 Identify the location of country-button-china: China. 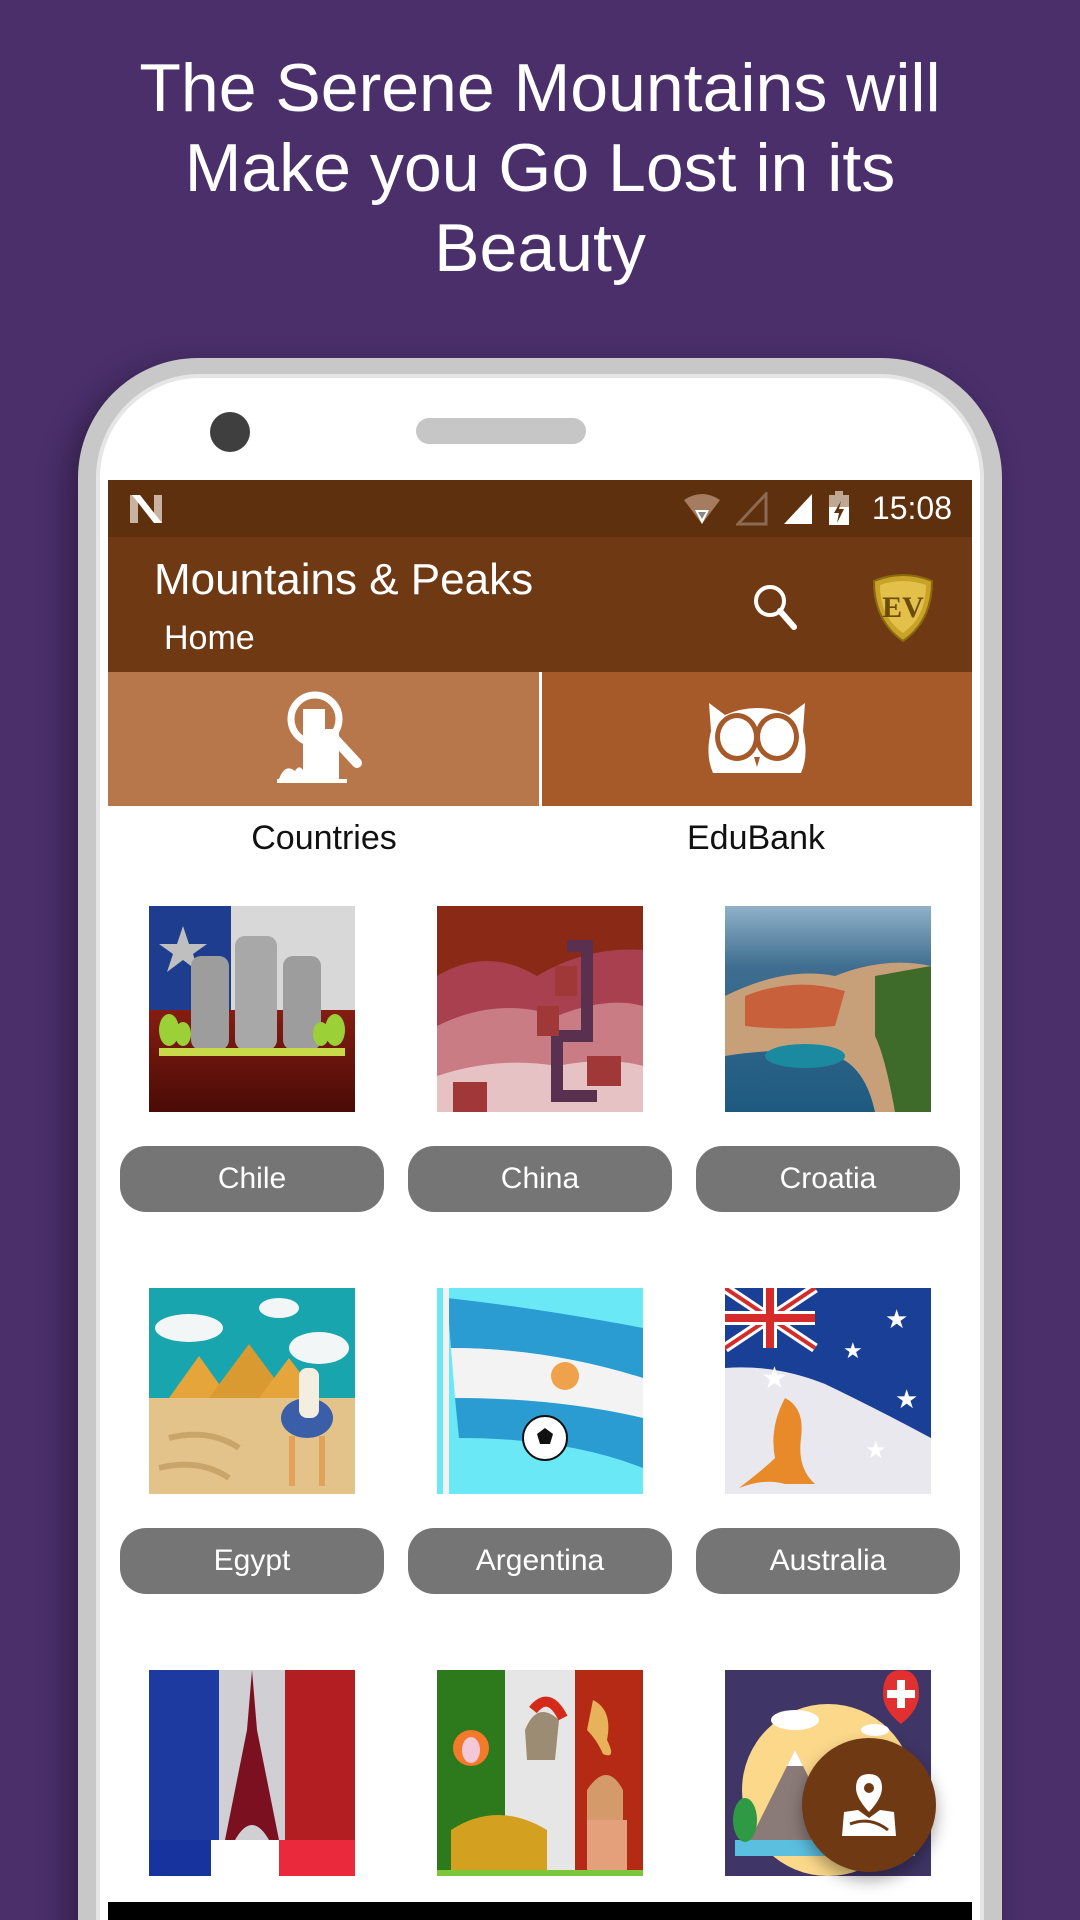
(540, 1179).